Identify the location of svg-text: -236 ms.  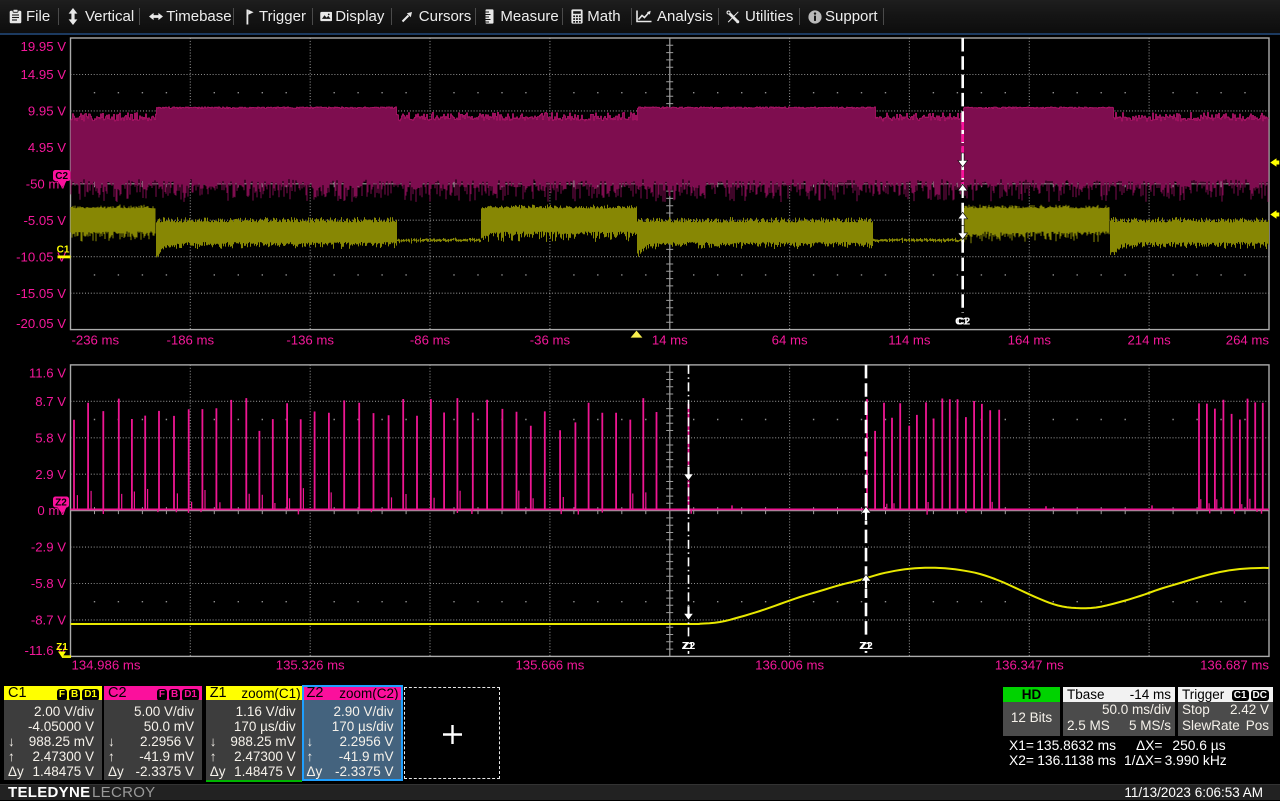
(96, 339).